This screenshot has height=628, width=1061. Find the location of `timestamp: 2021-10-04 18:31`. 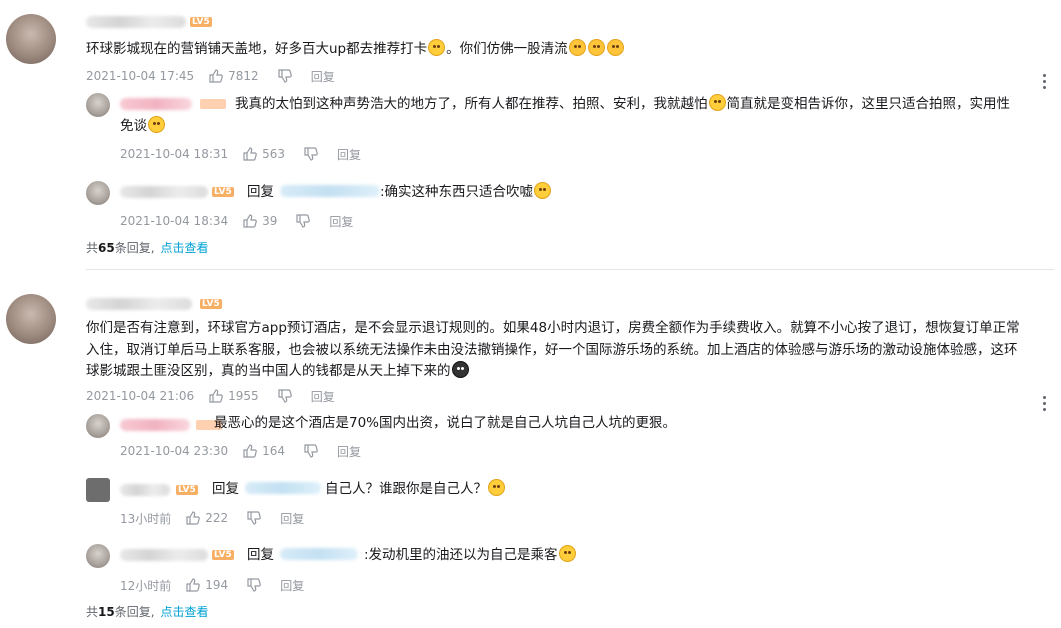

timestamp: 2021-10-04 18:31 is located at coordinates (174, 154).